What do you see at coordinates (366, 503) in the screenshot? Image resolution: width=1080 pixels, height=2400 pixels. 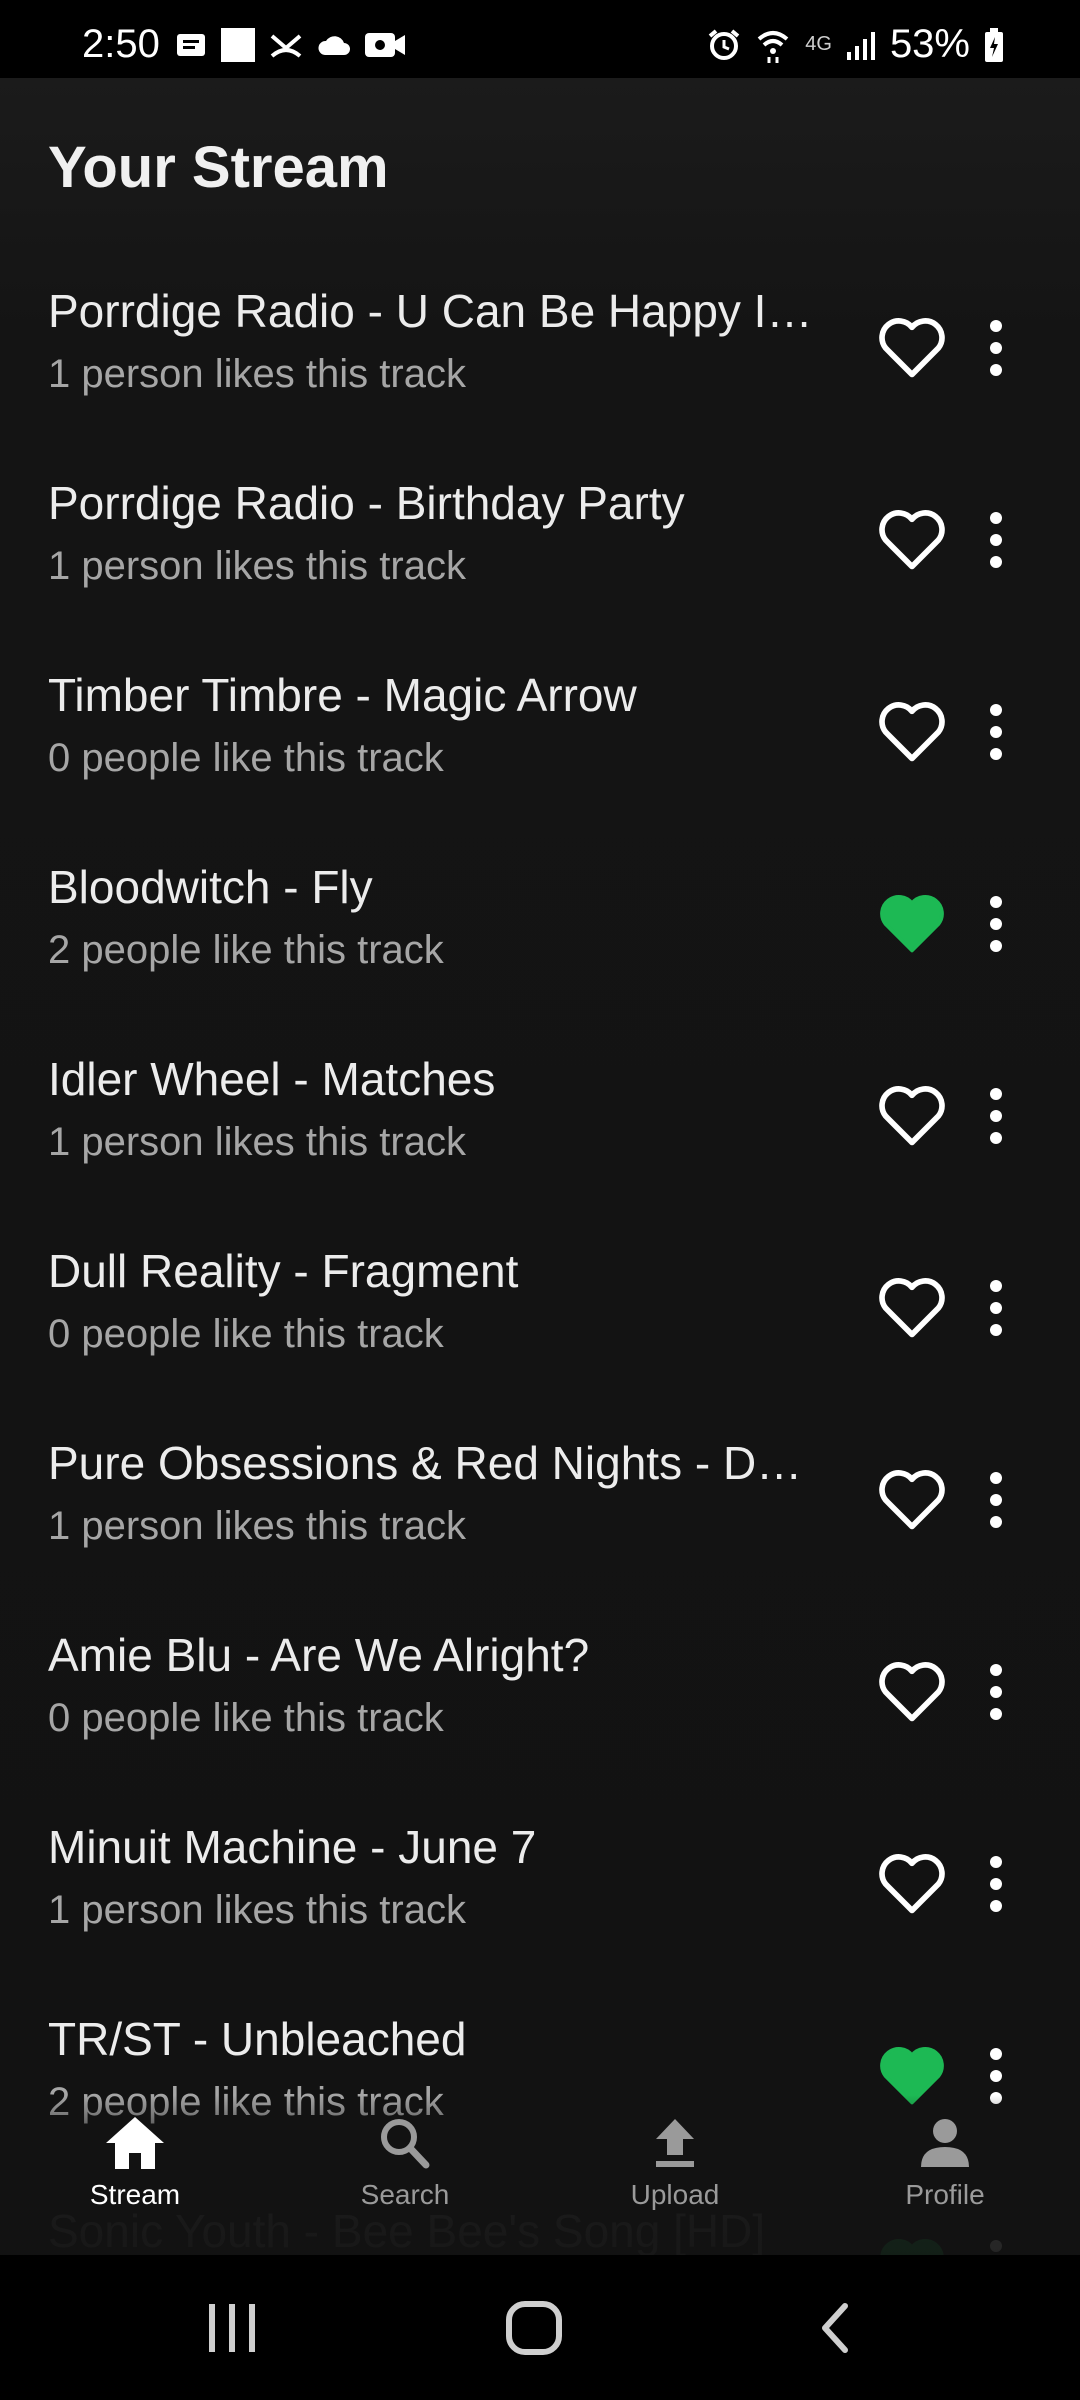 I see `track-title: Porrdige Radio - Birthday Party` at bounding box center [366, 503].